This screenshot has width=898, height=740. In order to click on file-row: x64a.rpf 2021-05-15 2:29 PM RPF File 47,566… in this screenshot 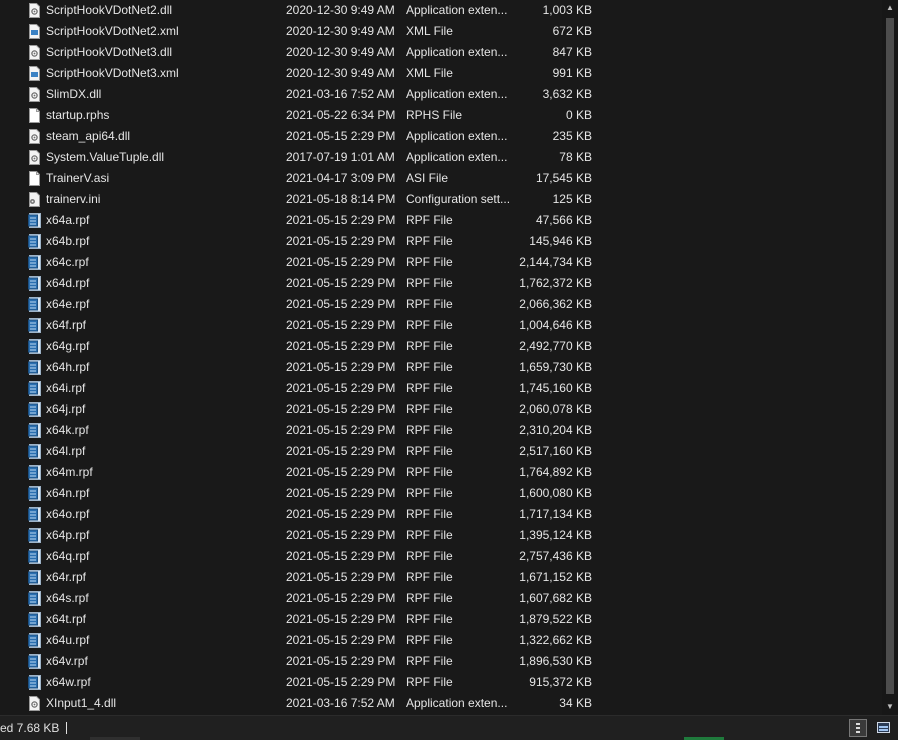, I will do `click(441, 220)`.